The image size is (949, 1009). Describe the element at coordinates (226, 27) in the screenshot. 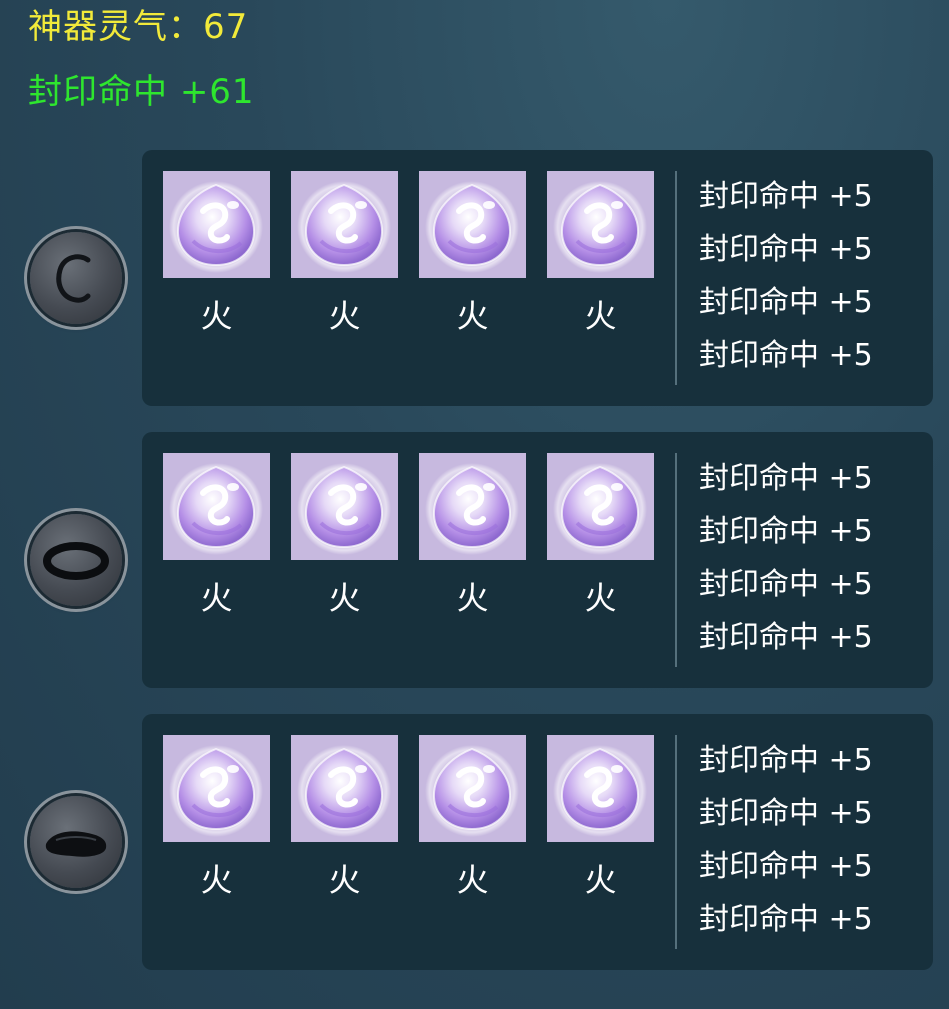

I see `artifact-spirit-value: 67` at that location.